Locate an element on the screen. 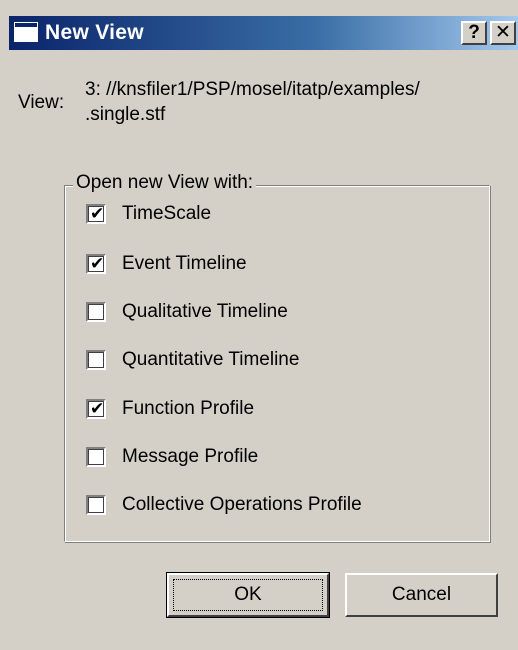  view-label: View: is located at coordinates (41, 102).